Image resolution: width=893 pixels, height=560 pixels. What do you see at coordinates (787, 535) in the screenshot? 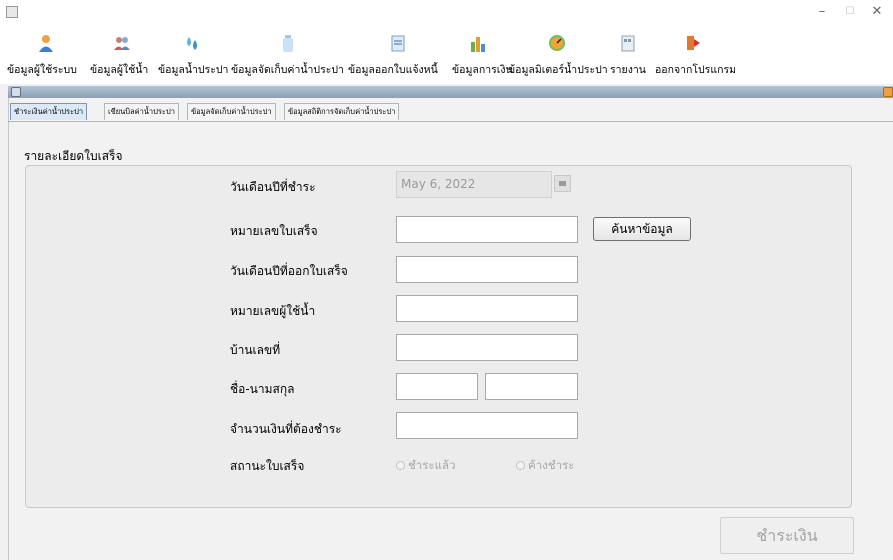
I see `pay-button: ชำระเงิน` at bounding box center [787, 535].